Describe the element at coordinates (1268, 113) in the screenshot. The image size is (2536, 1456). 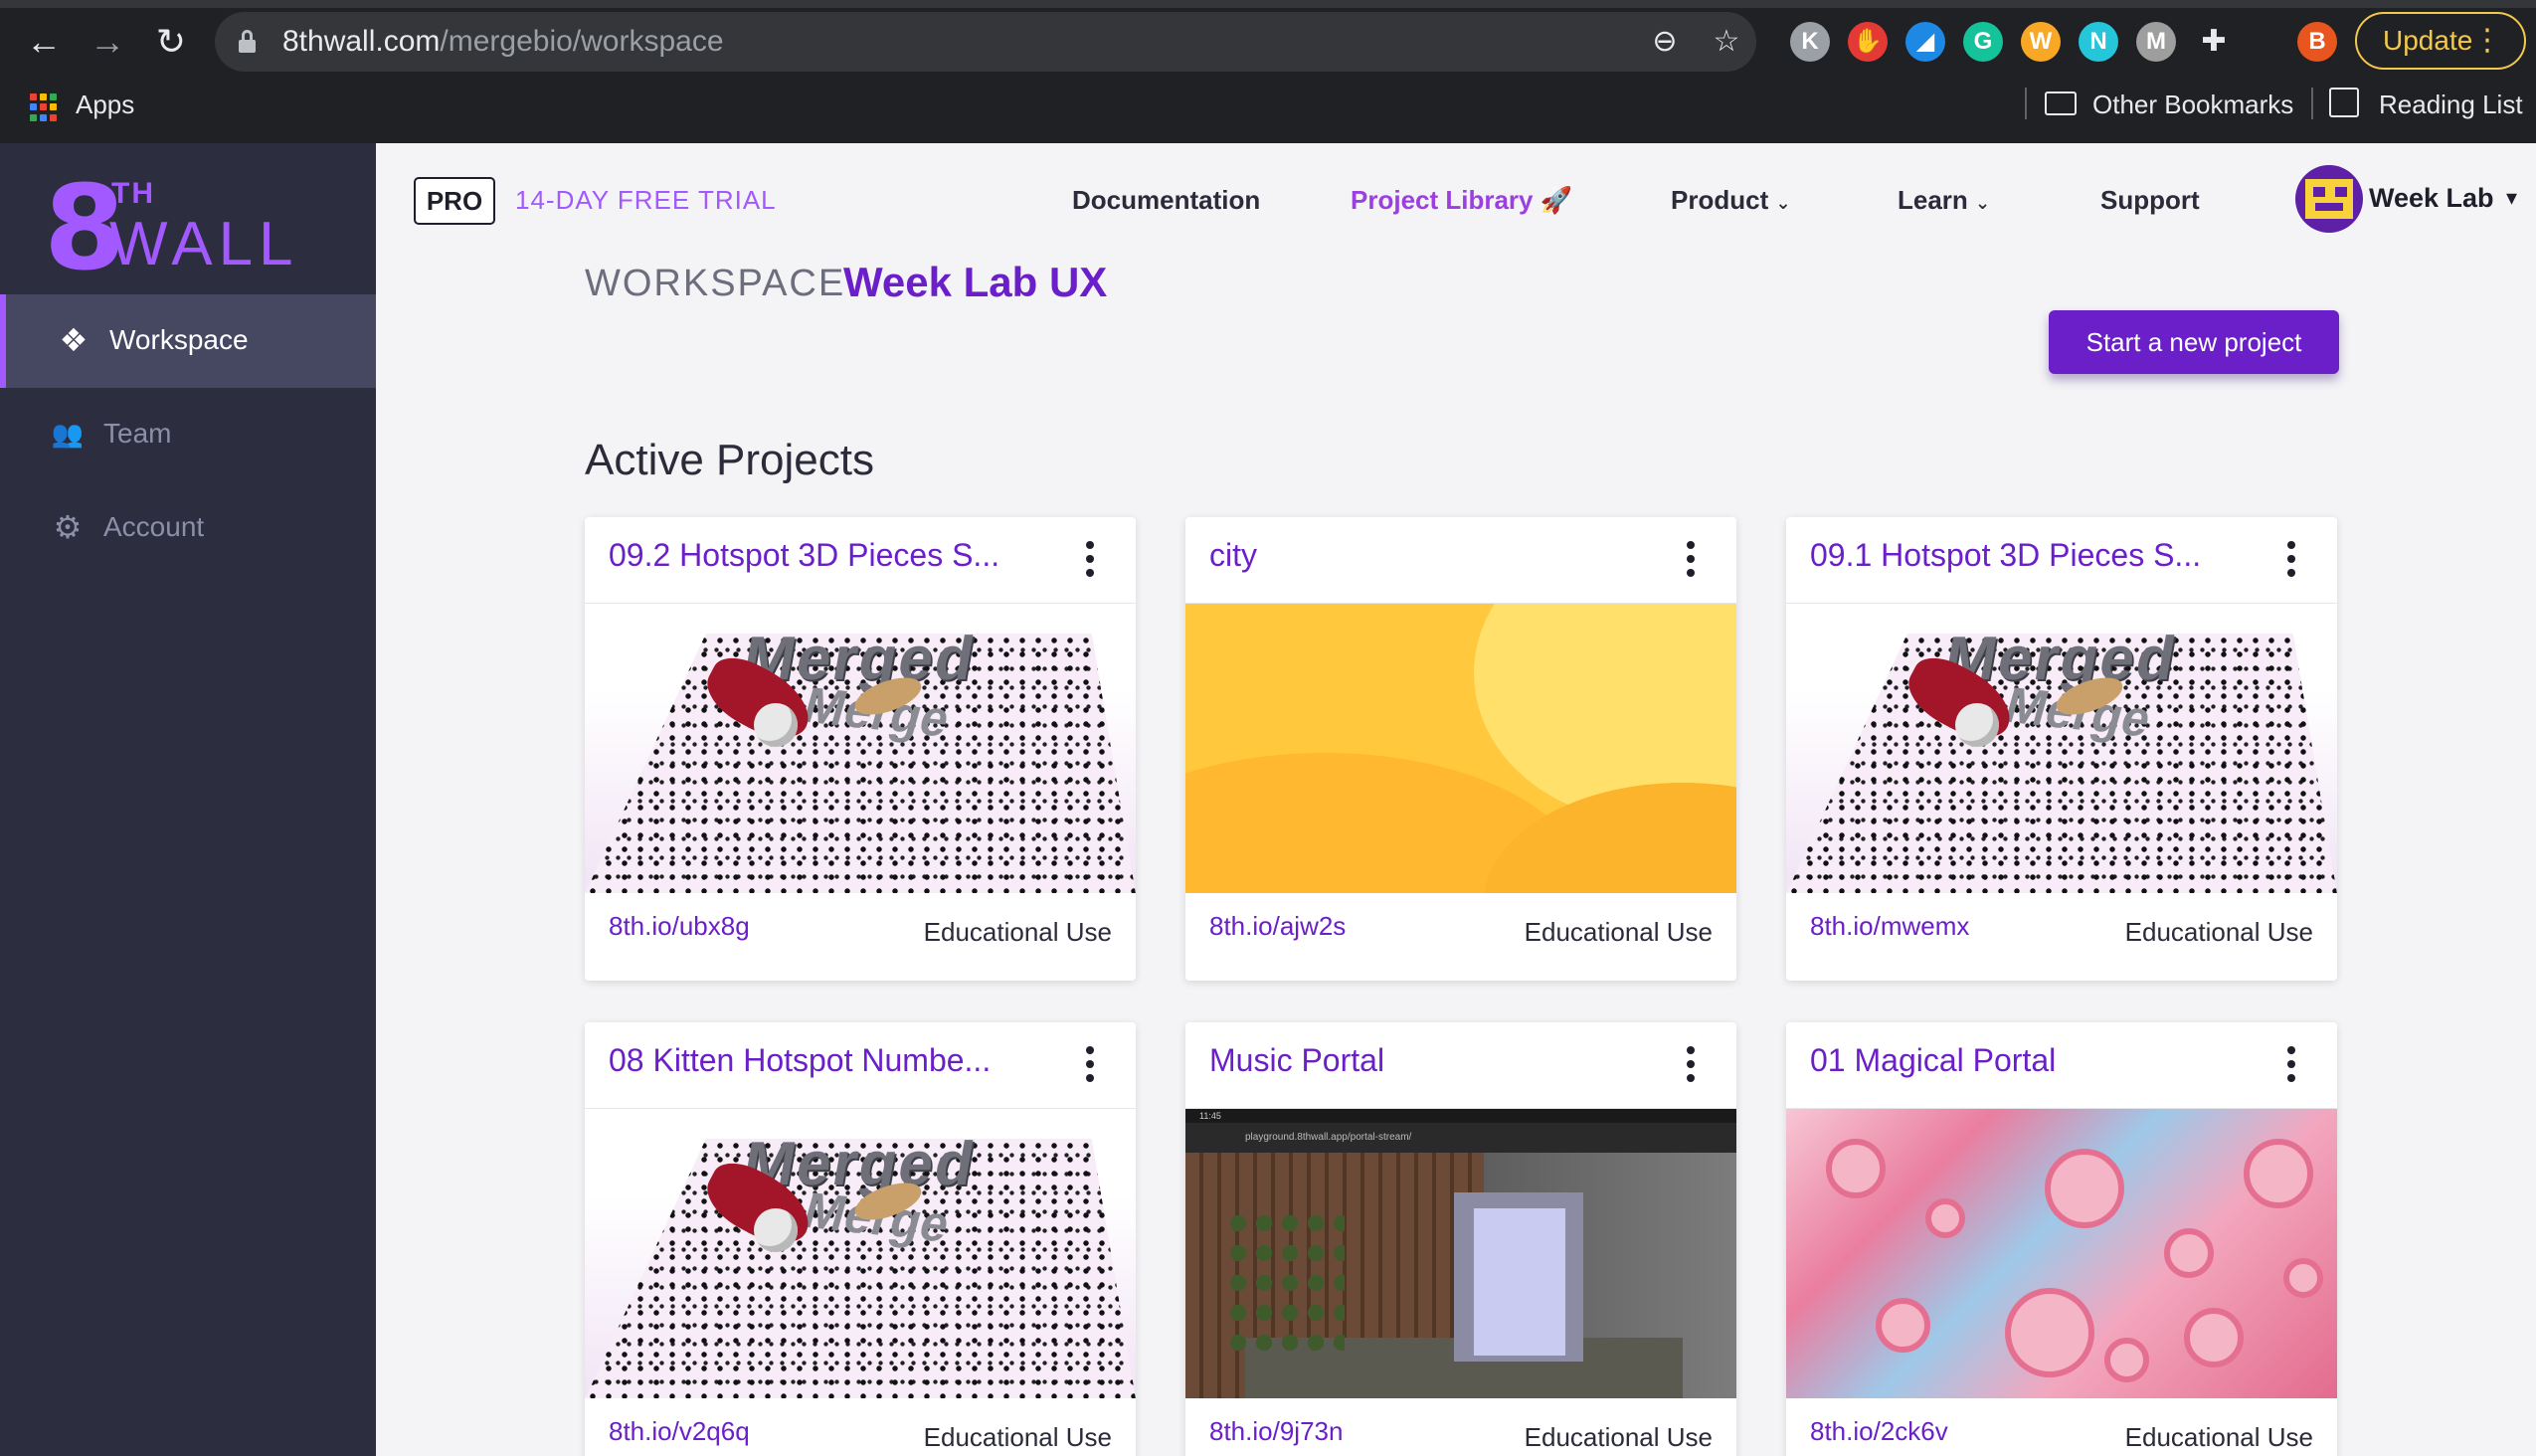
I see `bookmarks-bar: Apps Other Bookmarks Reading List` at that location.